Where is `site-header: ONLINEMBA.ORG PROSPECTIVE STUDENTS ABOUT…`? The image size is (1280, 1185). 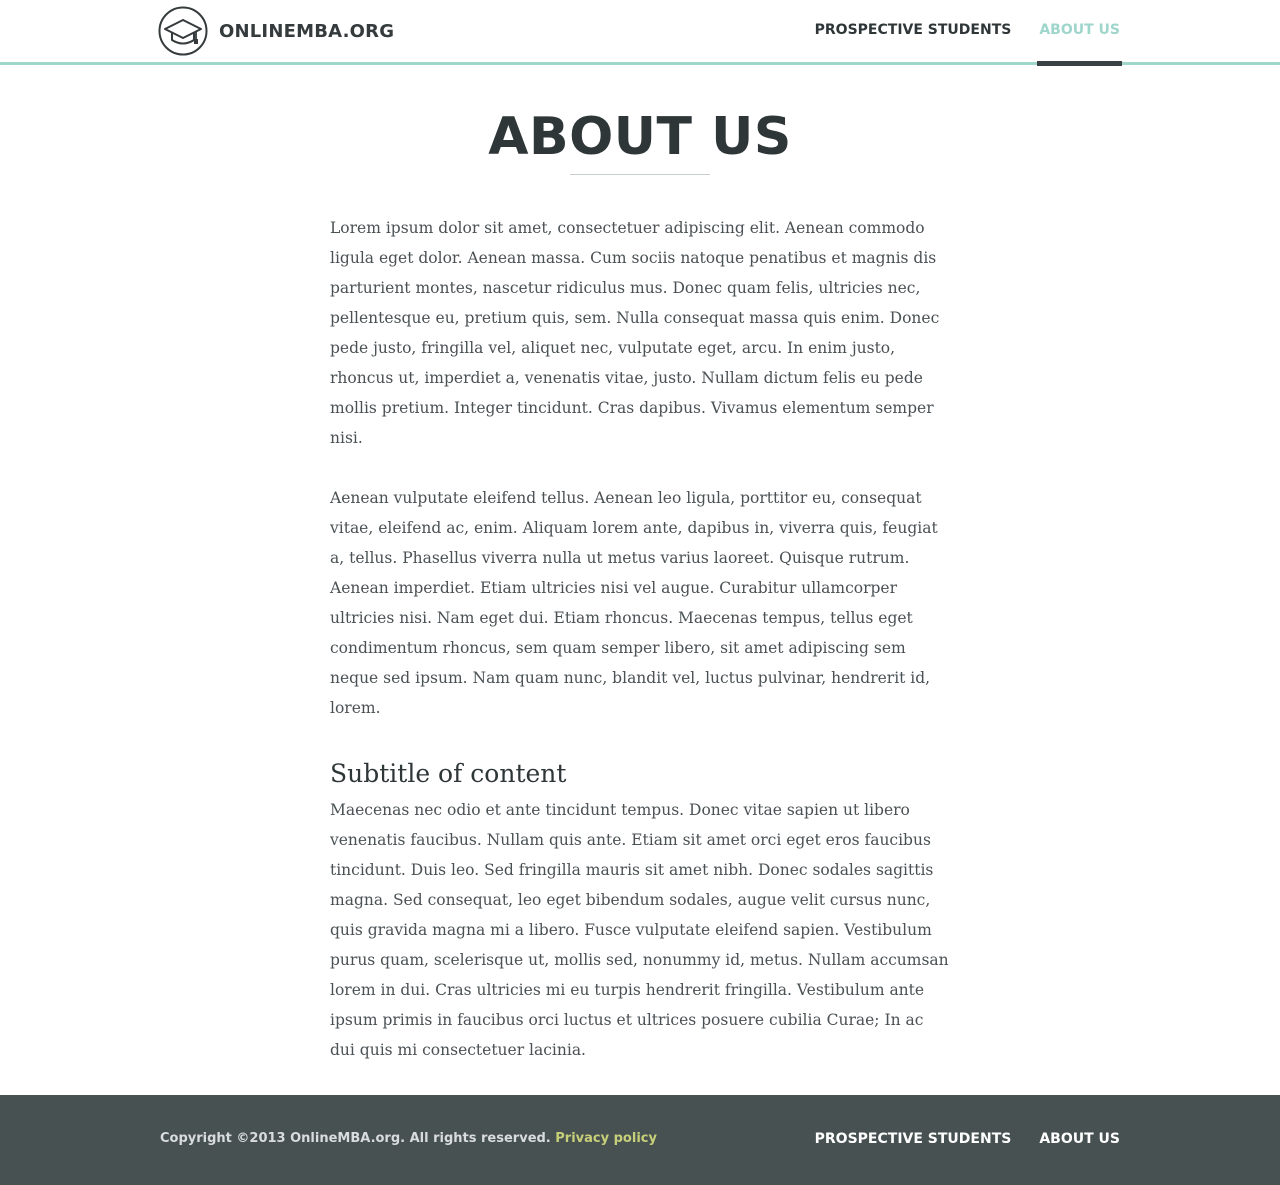 site-header: ONLINEMBA.ORG PROSPECTIVE STUDENTS ABOUT… is located at coordinates (640, 33).